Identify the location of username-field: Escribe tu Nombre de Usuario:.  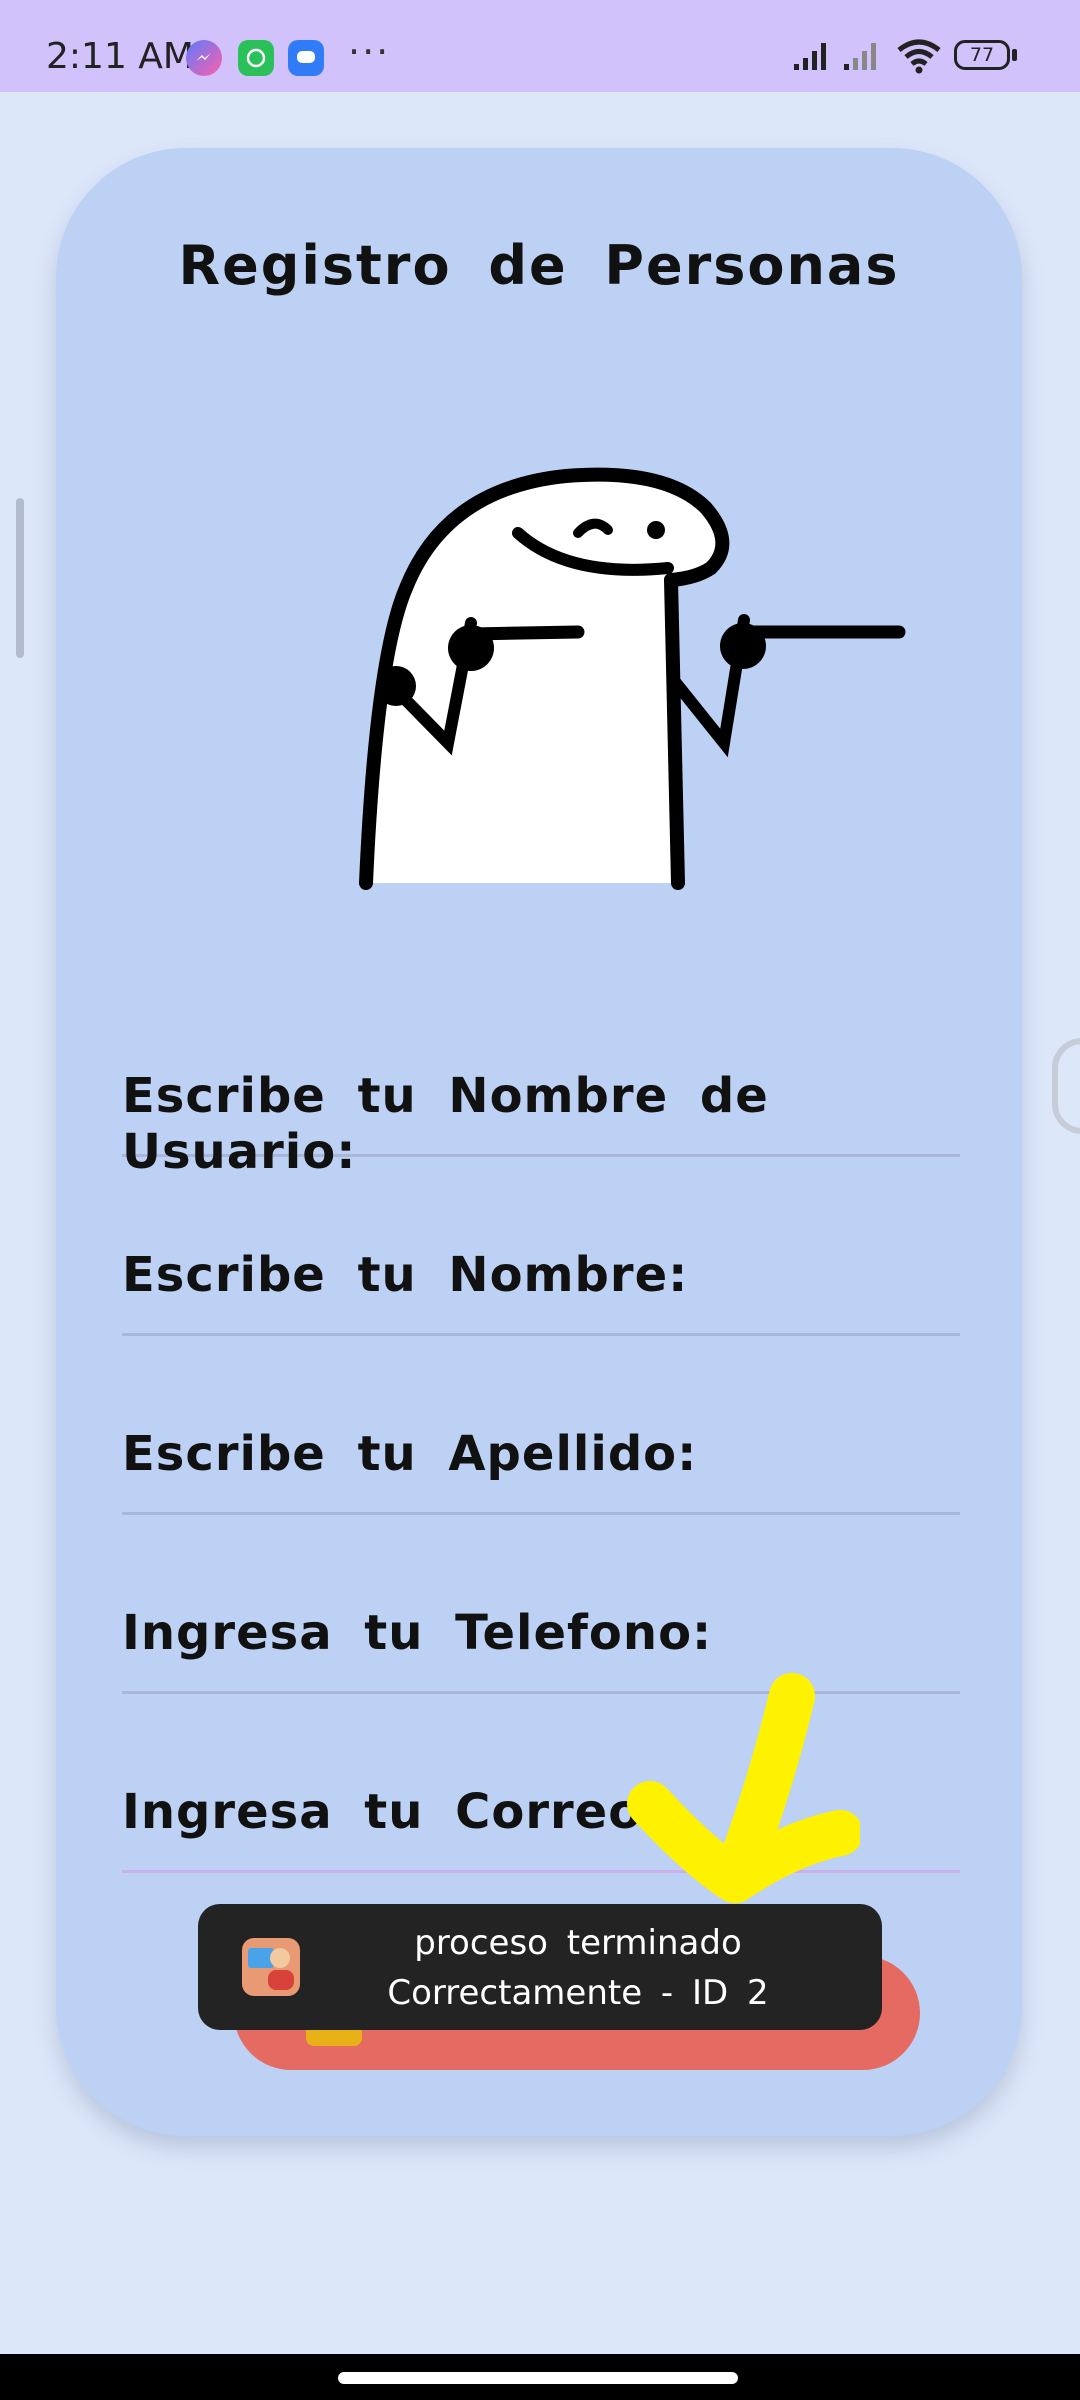
(541, 1117).